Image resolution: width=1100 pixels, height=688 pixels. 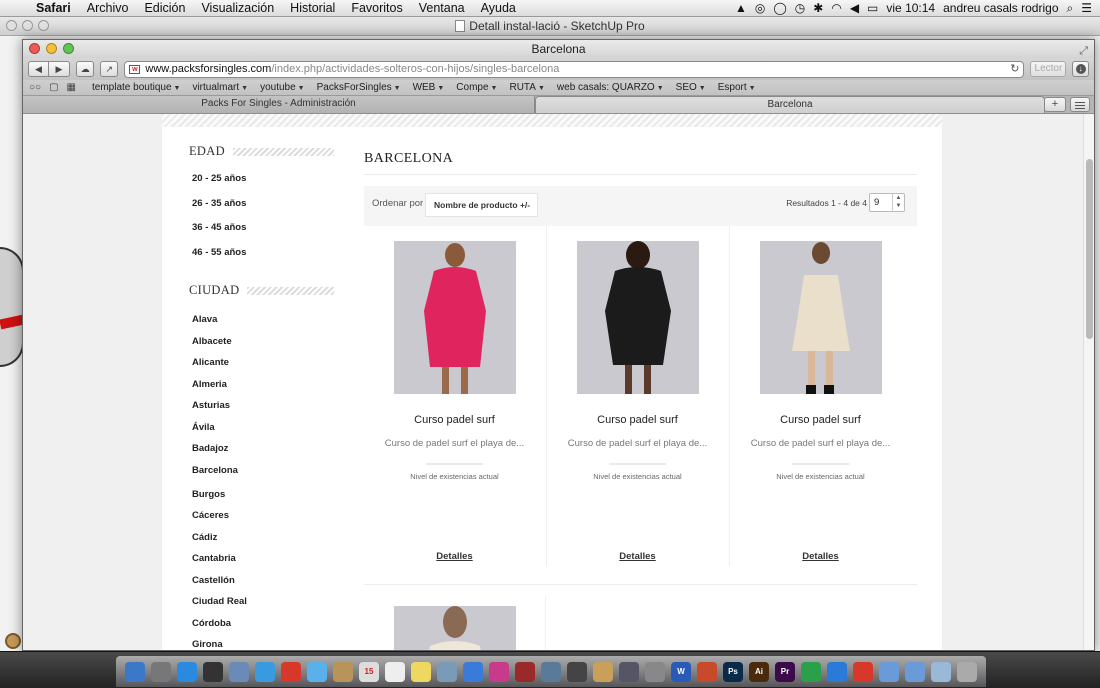 What do you see at coordinates (1080, 69) in the screenshot?
I see `downloads-button: ↓` at bounding box center [1080, 69].